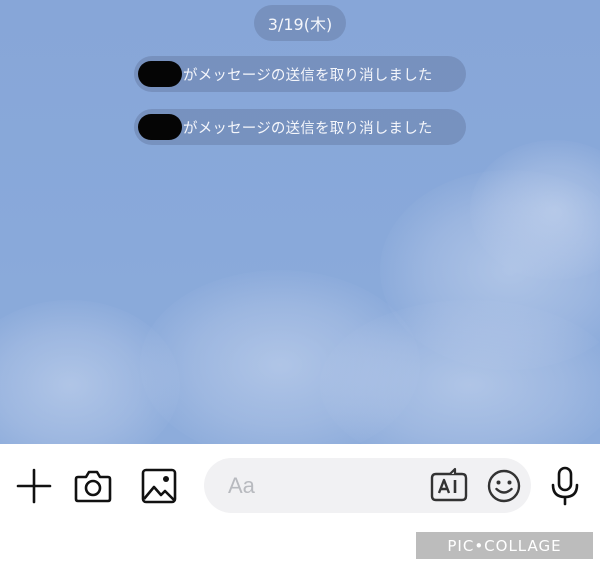 Image resolution: width=600 pixels, height=571 pixels. I want to click on camera-icon, so click(93, 486).